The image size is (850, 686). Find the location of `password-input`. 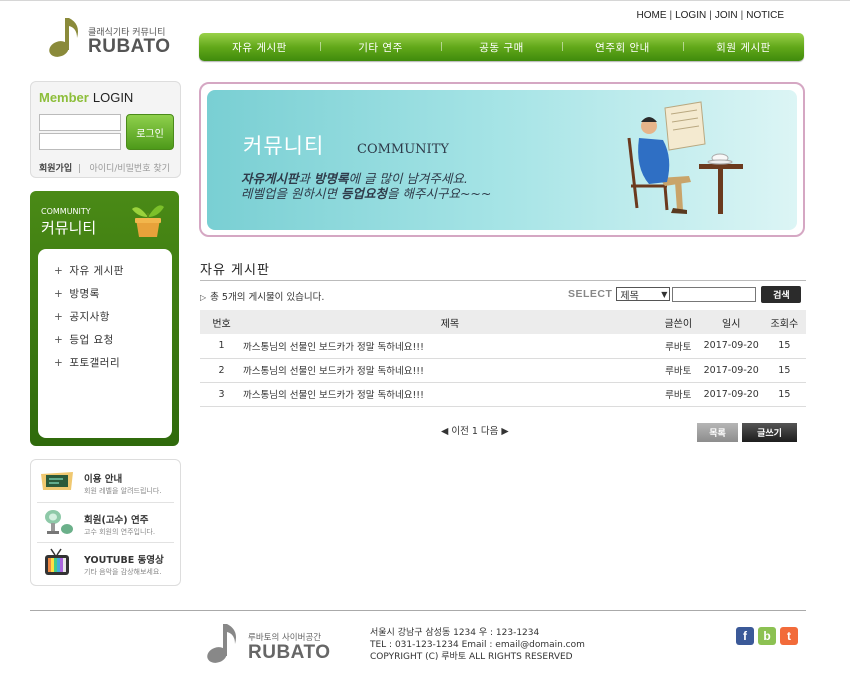

password-input is located at coordinates (80, 141).